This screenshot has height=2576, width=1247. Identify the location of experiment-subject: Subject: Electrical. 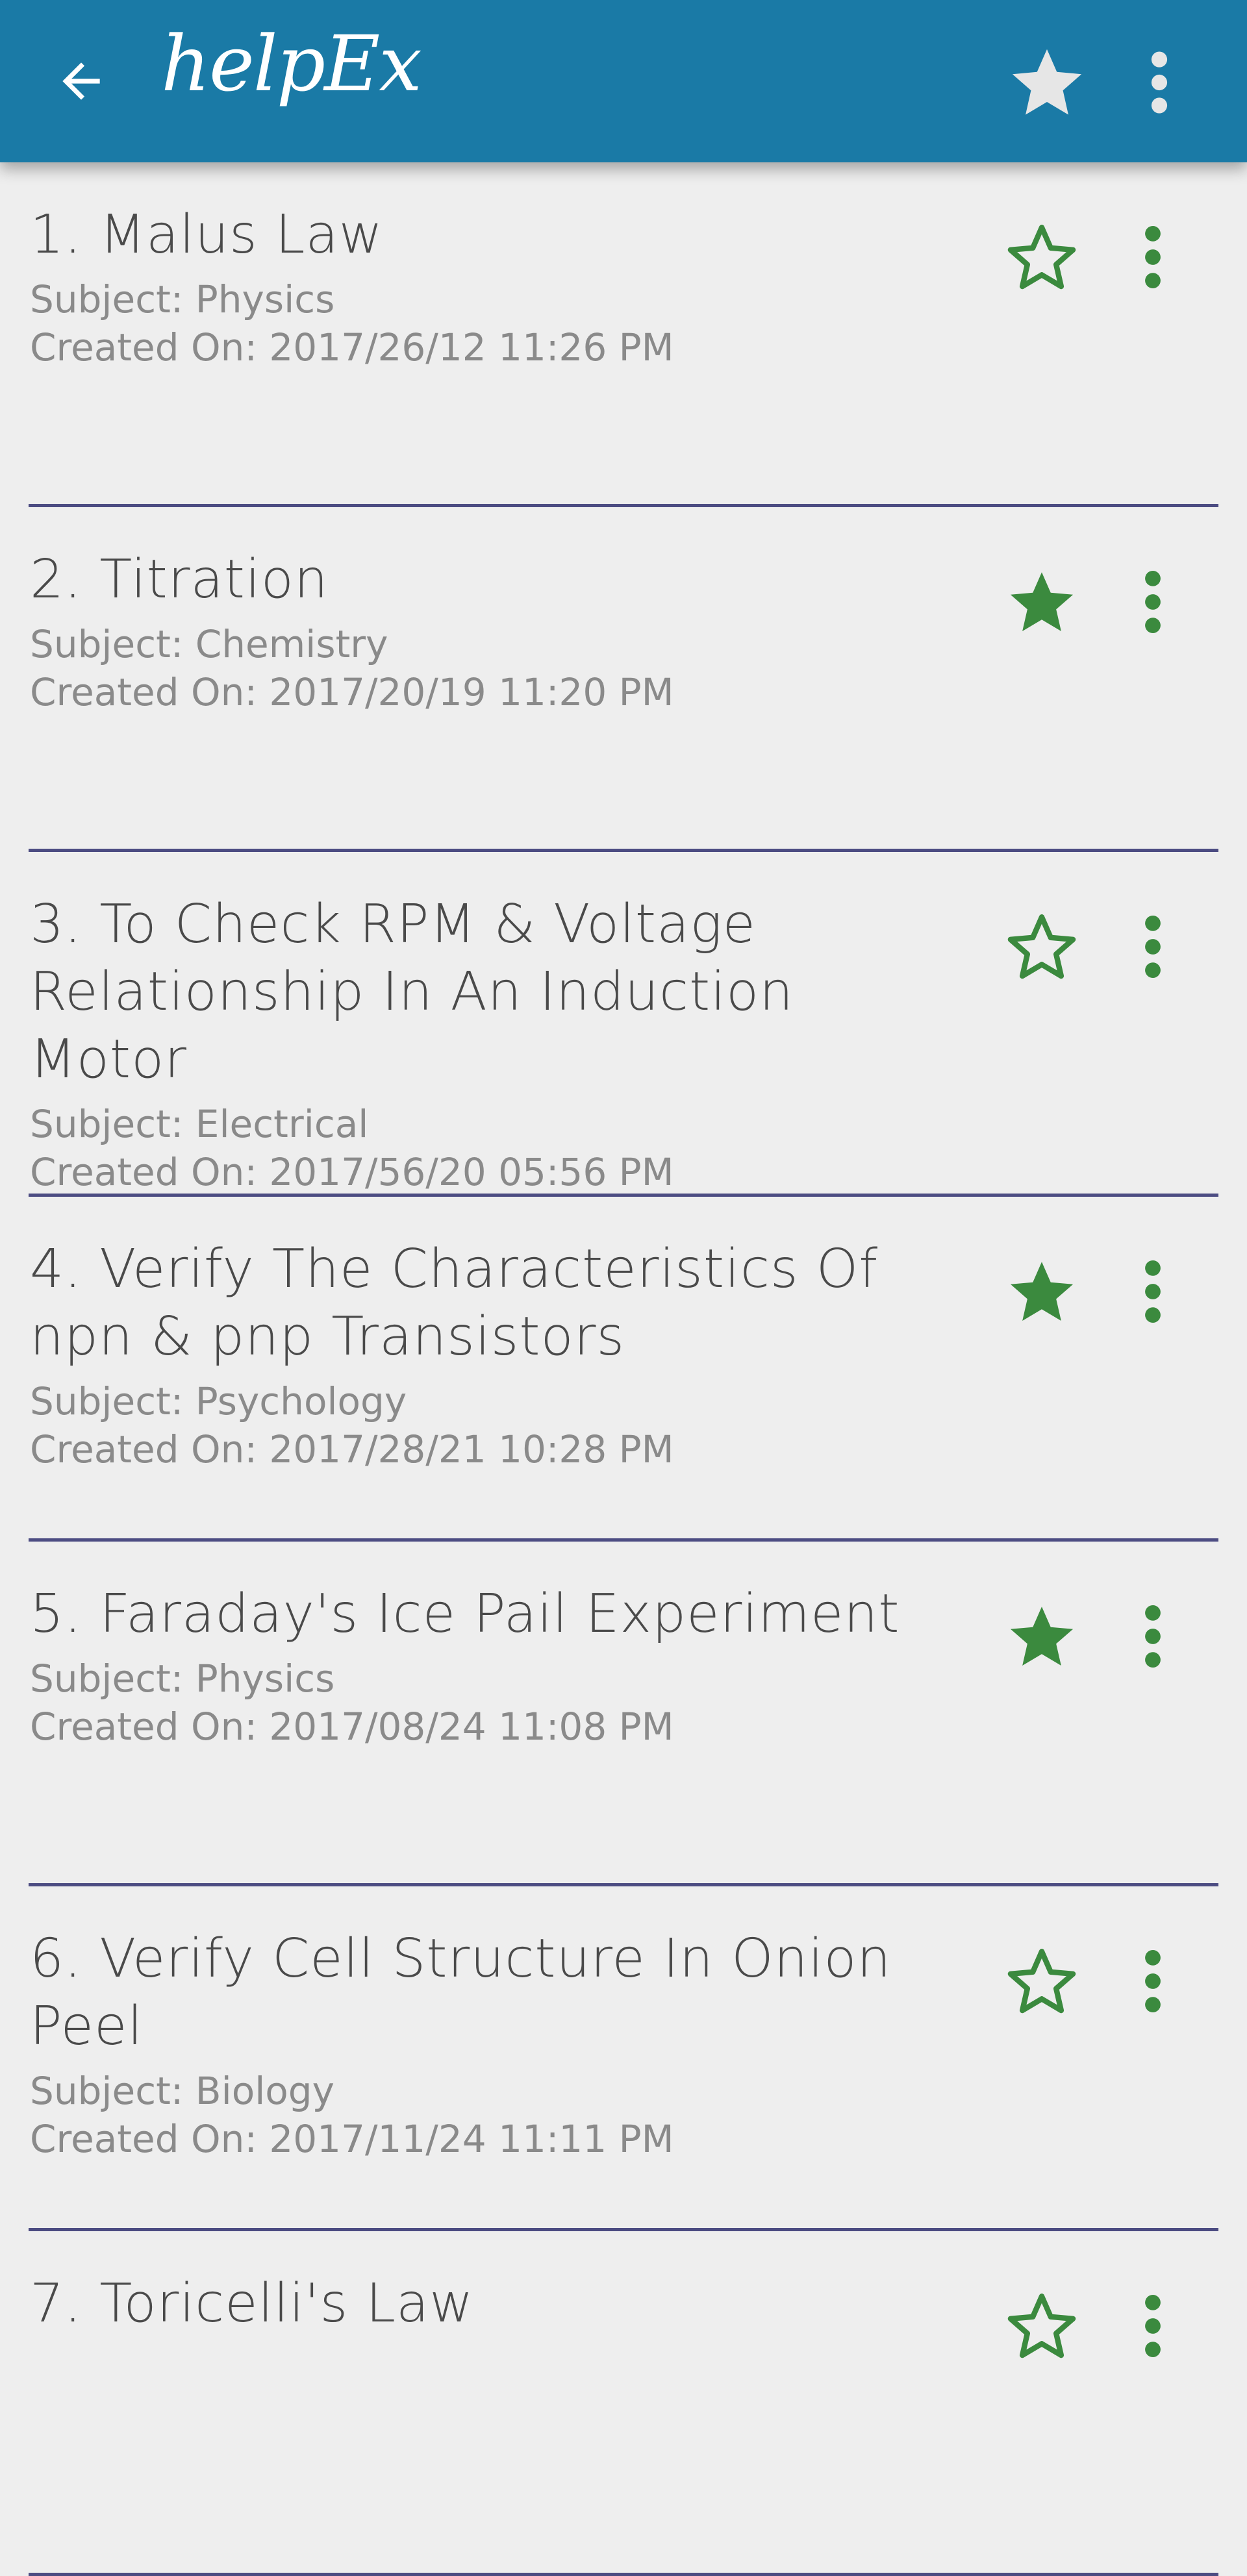
(199, 1124).